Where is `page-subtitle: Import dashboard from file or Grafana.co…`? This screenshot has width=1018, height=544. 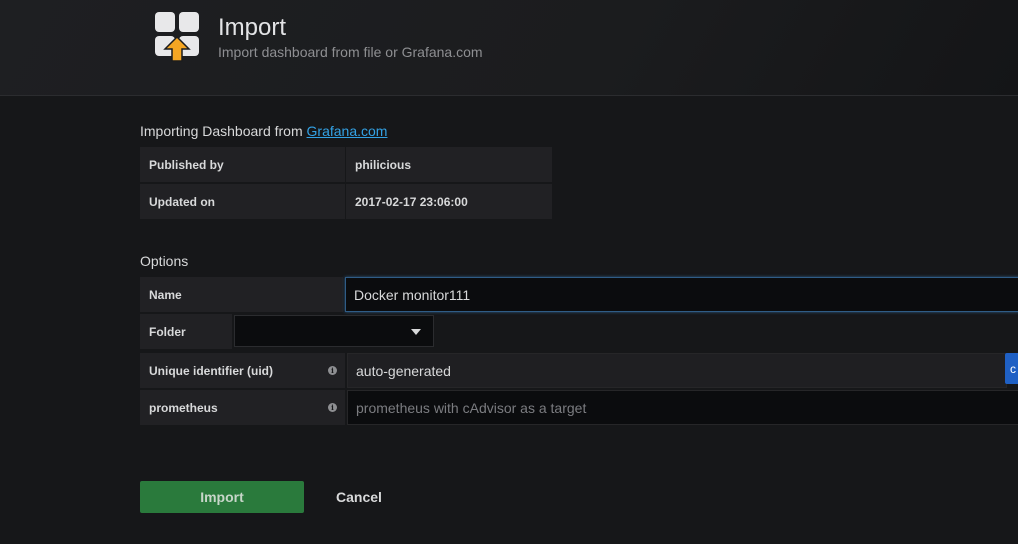 page-subtitle: Import dashboard from file or Grafana.co… is located at coordinates (350, 52).